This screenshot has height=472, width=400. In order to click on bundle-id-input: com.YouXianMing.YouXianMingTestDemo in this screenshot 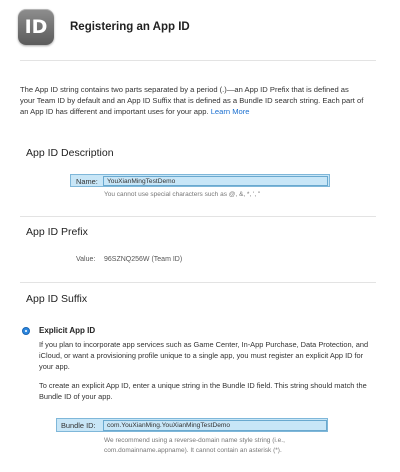, I will do `click(215, 425)`.